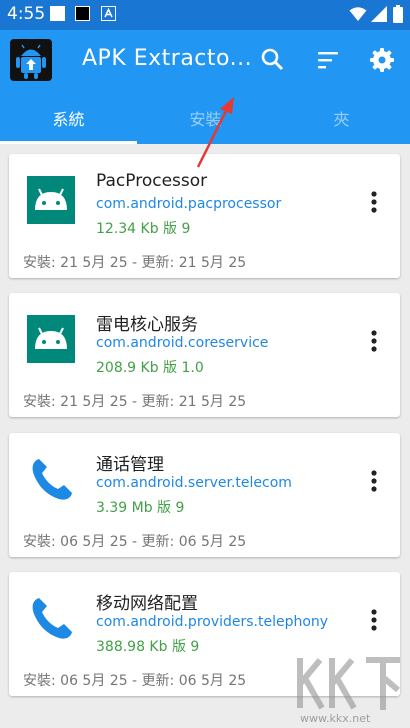 The height and width of the screenshot is (728, 410). Describe the element at coordinates (212, 622) in the screenshot. I see `app-package: com.android.providers.telephony` at that location.